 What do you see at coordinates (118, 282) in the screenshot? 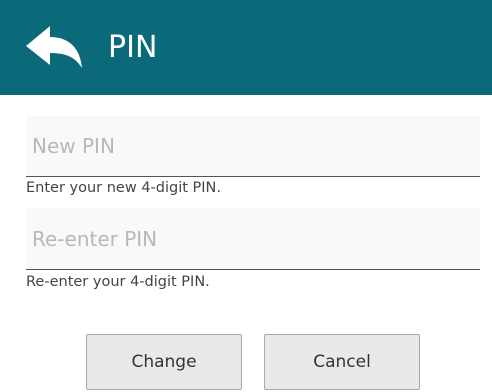
I see `reenter-pin-hint: Re-enter your 4-digit PIN.` at bounding box center [118, 282].